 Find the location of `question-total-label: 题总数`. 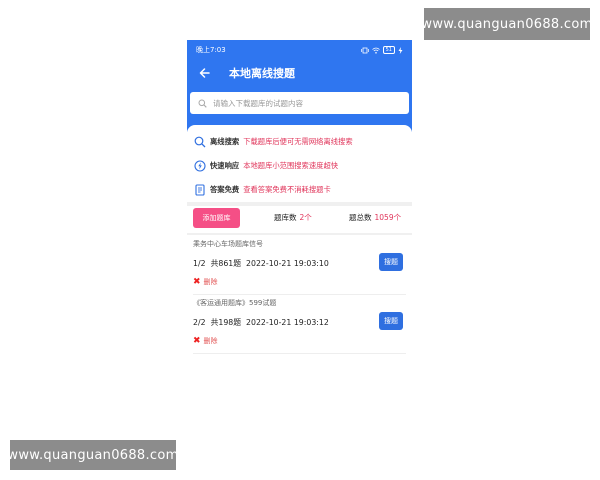

question-total-label: 题总数 is located at coordinates (360, 217).